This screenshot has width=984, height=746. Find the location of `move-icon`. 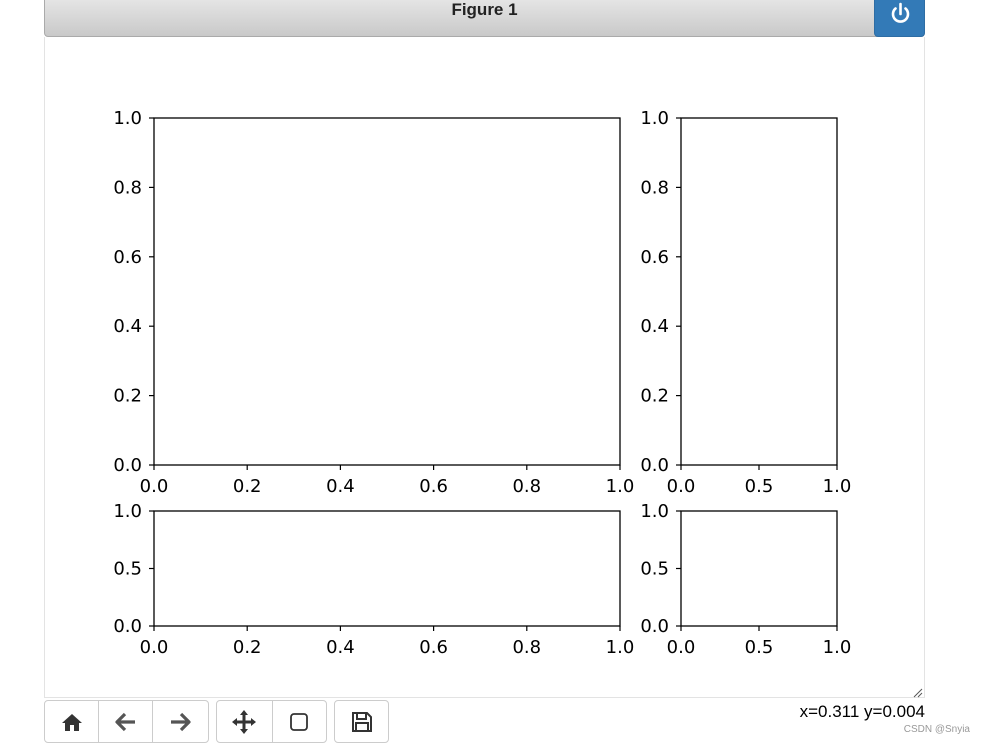

move-icon is located at coordinates (244, 721).